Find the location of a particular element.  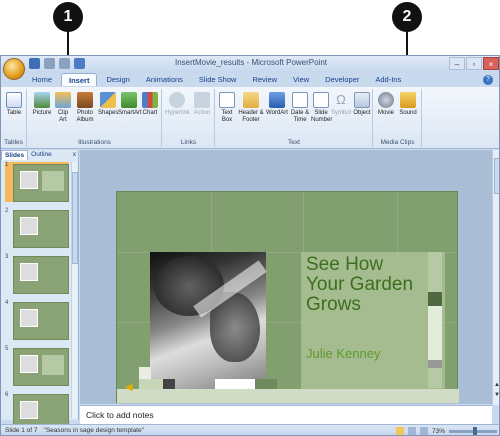

slide-sorter-icon is located at coordinates (411, 431).